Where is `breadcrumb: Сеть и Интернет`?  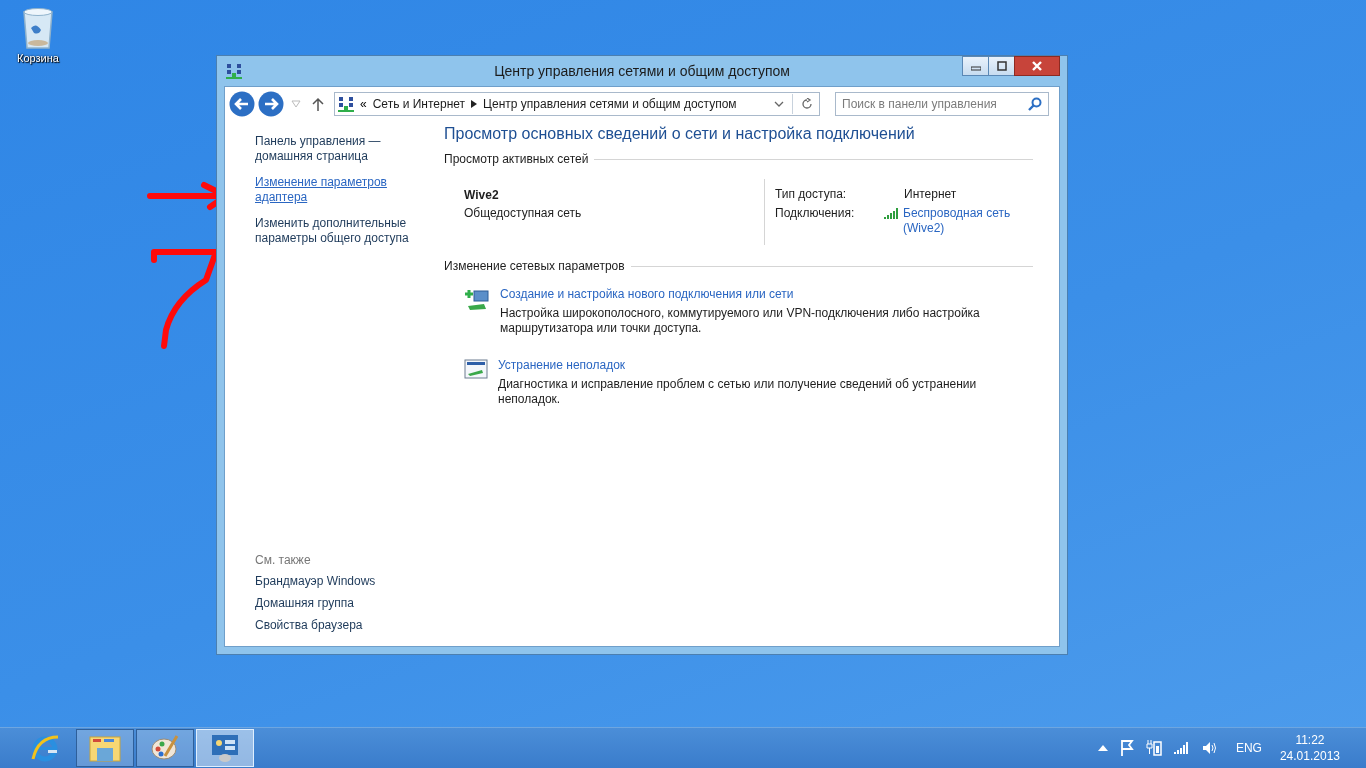 breadcrumb: Сеть и Интернет is located at coordinates (419, 104).